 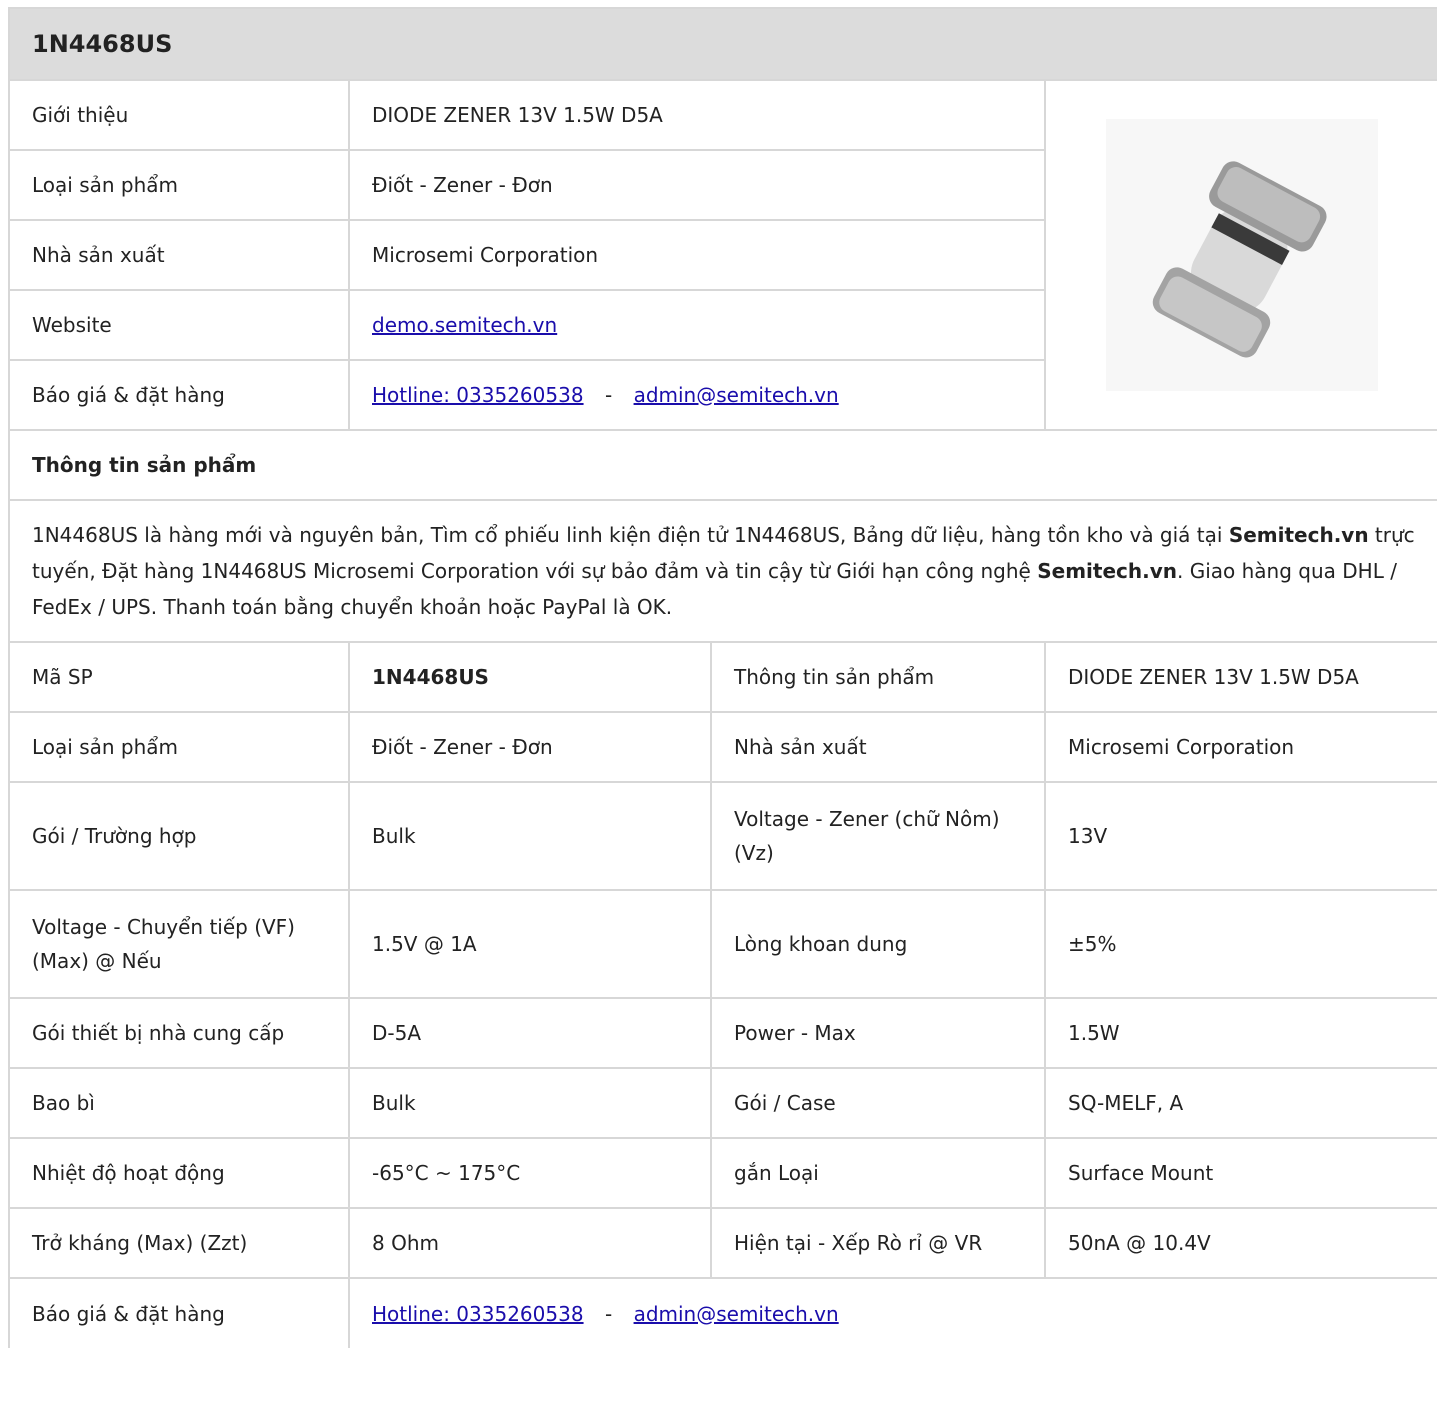 What do you see at coordinates (1240, 1173) in the screenshot?
I see `spec-value: Surface Mount` at bounding box center [1240, 1173].